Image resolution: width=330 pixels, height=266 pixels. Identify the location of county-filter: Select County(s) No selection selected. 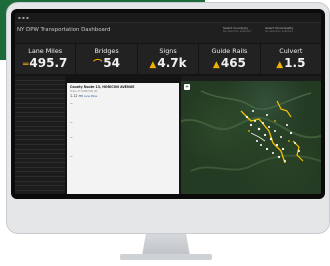
(243, 29).